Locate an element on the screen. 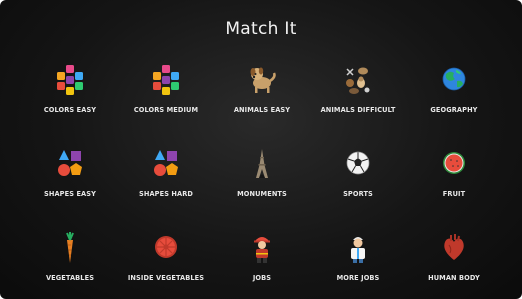 This screenshot has height=299, width=522. category-jobs: JOBS is located at coordinates (262, 261).